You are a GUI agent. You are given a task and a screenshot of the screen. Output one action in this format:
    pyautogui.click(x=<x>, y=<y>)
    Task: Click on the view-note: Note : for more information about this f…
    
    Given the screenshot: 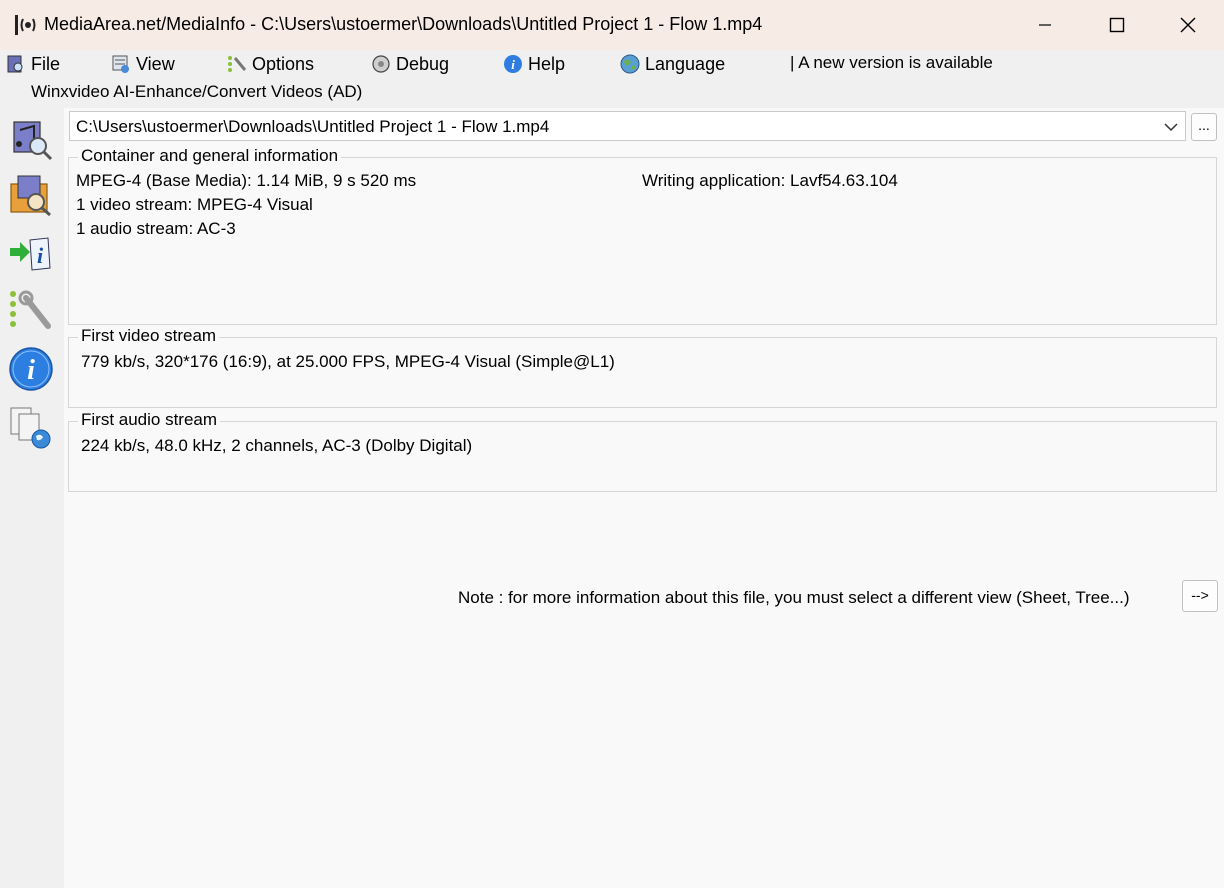 What is the action you would take?
    pyautogui.click(x=794, y=597)
    